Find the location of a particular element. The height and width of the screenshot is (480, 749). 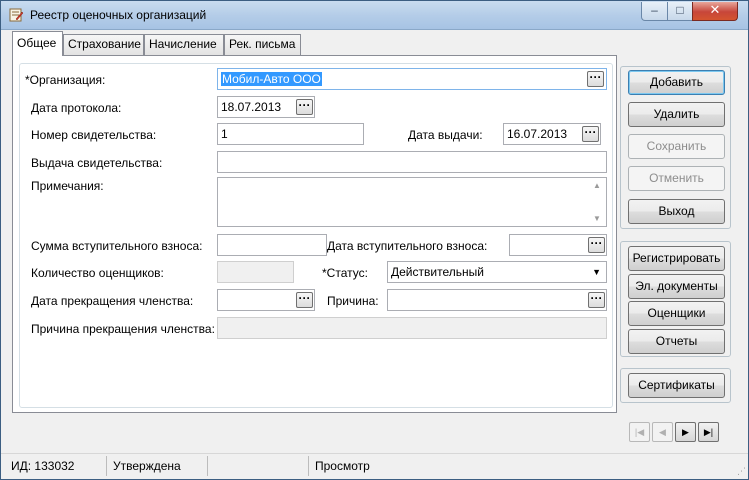

register-button: Регистрировать is located at coordinates (676, 258).